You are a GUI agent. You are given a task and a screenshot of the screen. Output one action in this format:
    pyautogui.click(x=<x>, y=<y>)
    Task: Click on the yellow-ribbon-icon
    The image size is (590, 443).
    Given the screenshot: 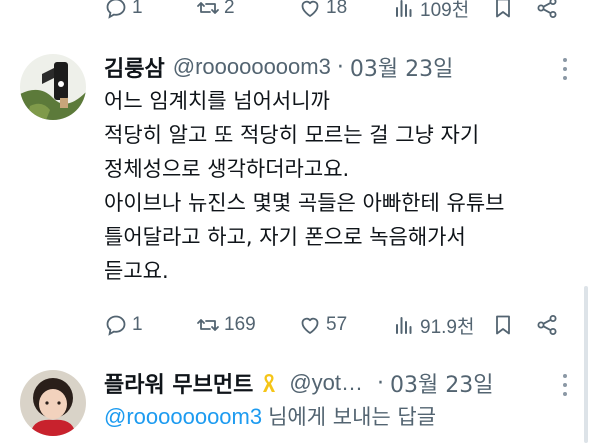 What is the action you would take?
    pyautogui.click(x=269, y=383)
    